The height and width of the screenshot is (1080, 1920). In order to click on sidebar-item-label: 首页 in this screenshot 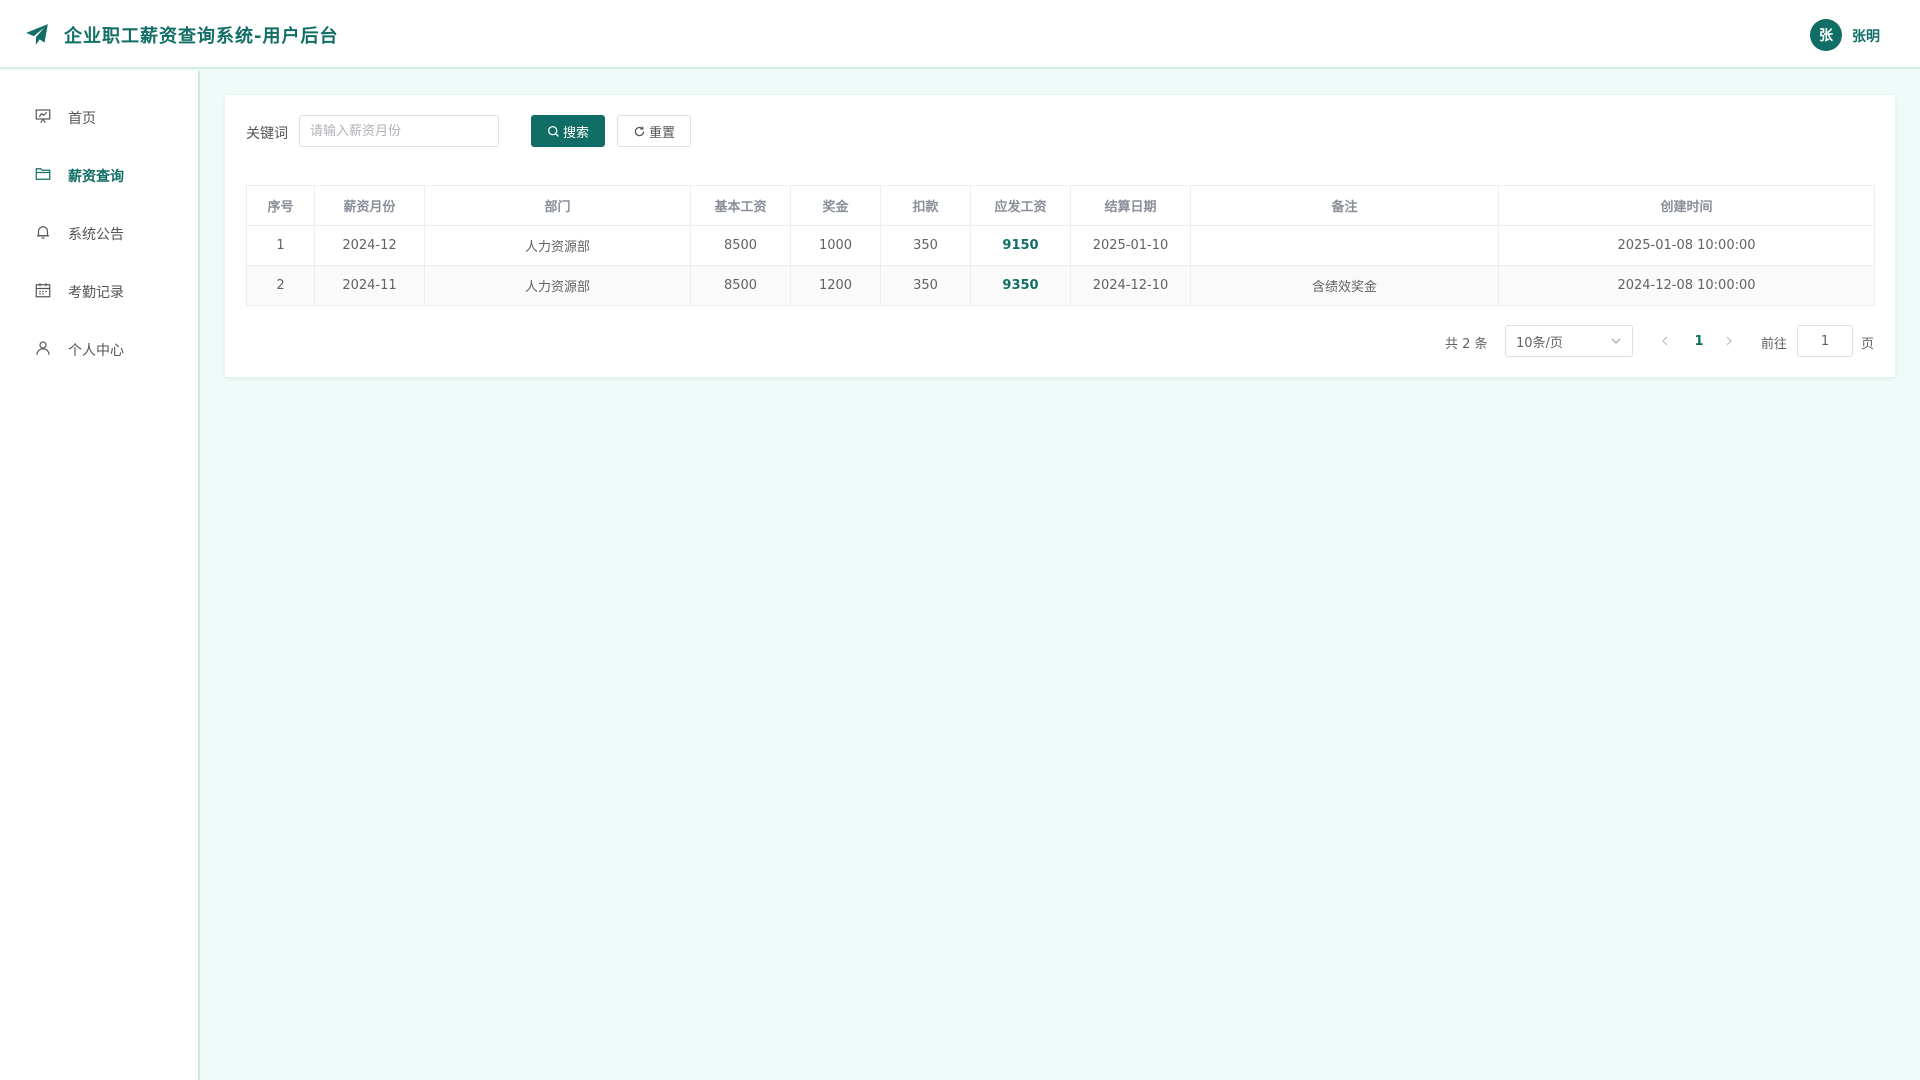, I will do `click(82, 119)`.